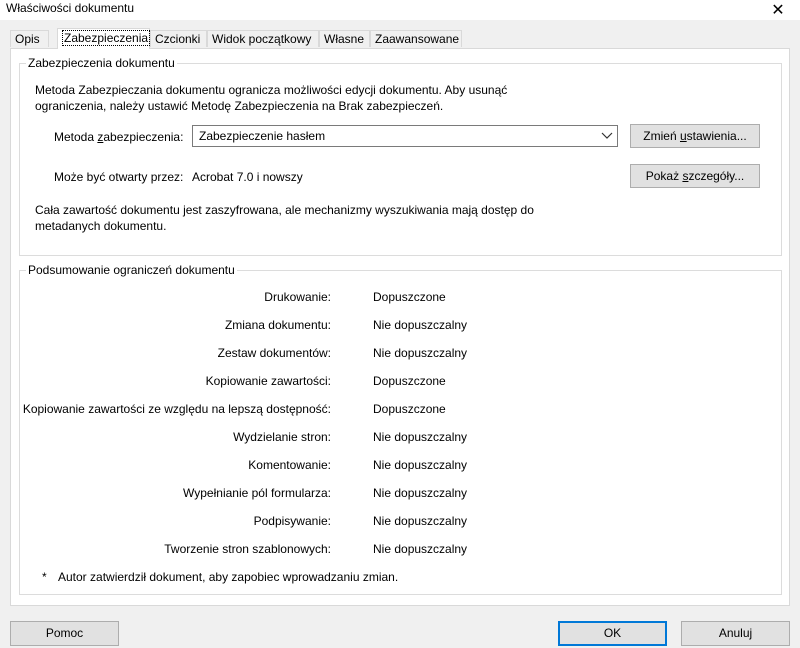 The width and height of the screenshot is (800, 648). What do you see at coordinates (274, 353) in the screenshot?
I see `restriction-label-assembly: Zestaw dokumentów:` at bounding box center [274, 353].